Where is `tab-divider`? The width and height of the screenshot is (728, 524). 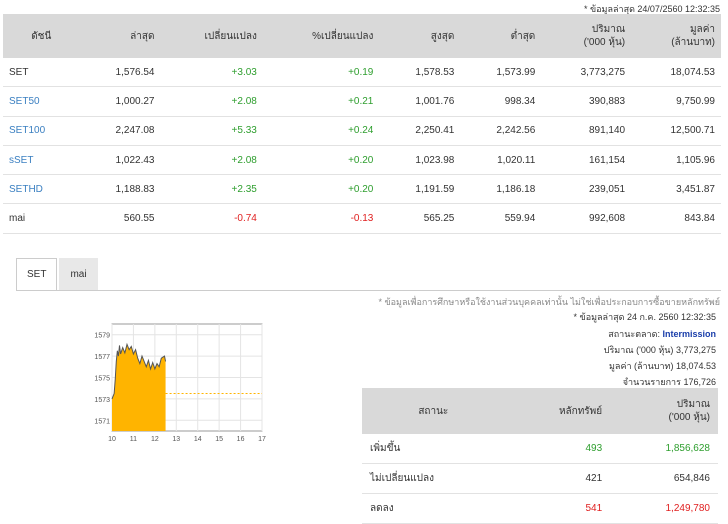 tab-divider is located at coordinates (368, 290).